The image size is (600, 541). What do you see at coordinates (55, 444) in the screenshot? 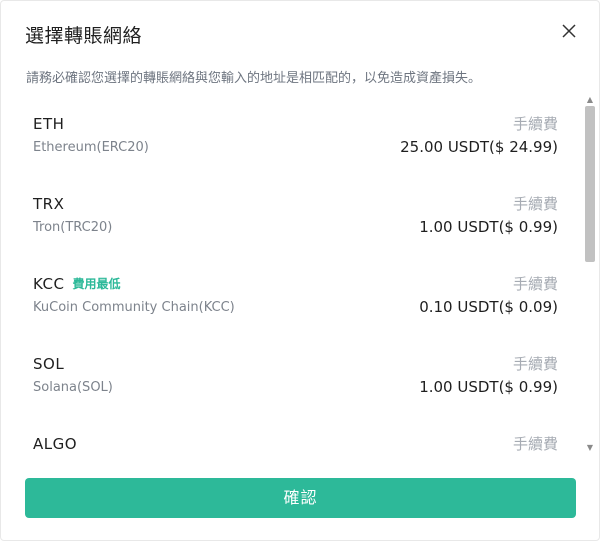
I see `network-symbol: ALGO` at bounding box center [55, 444].